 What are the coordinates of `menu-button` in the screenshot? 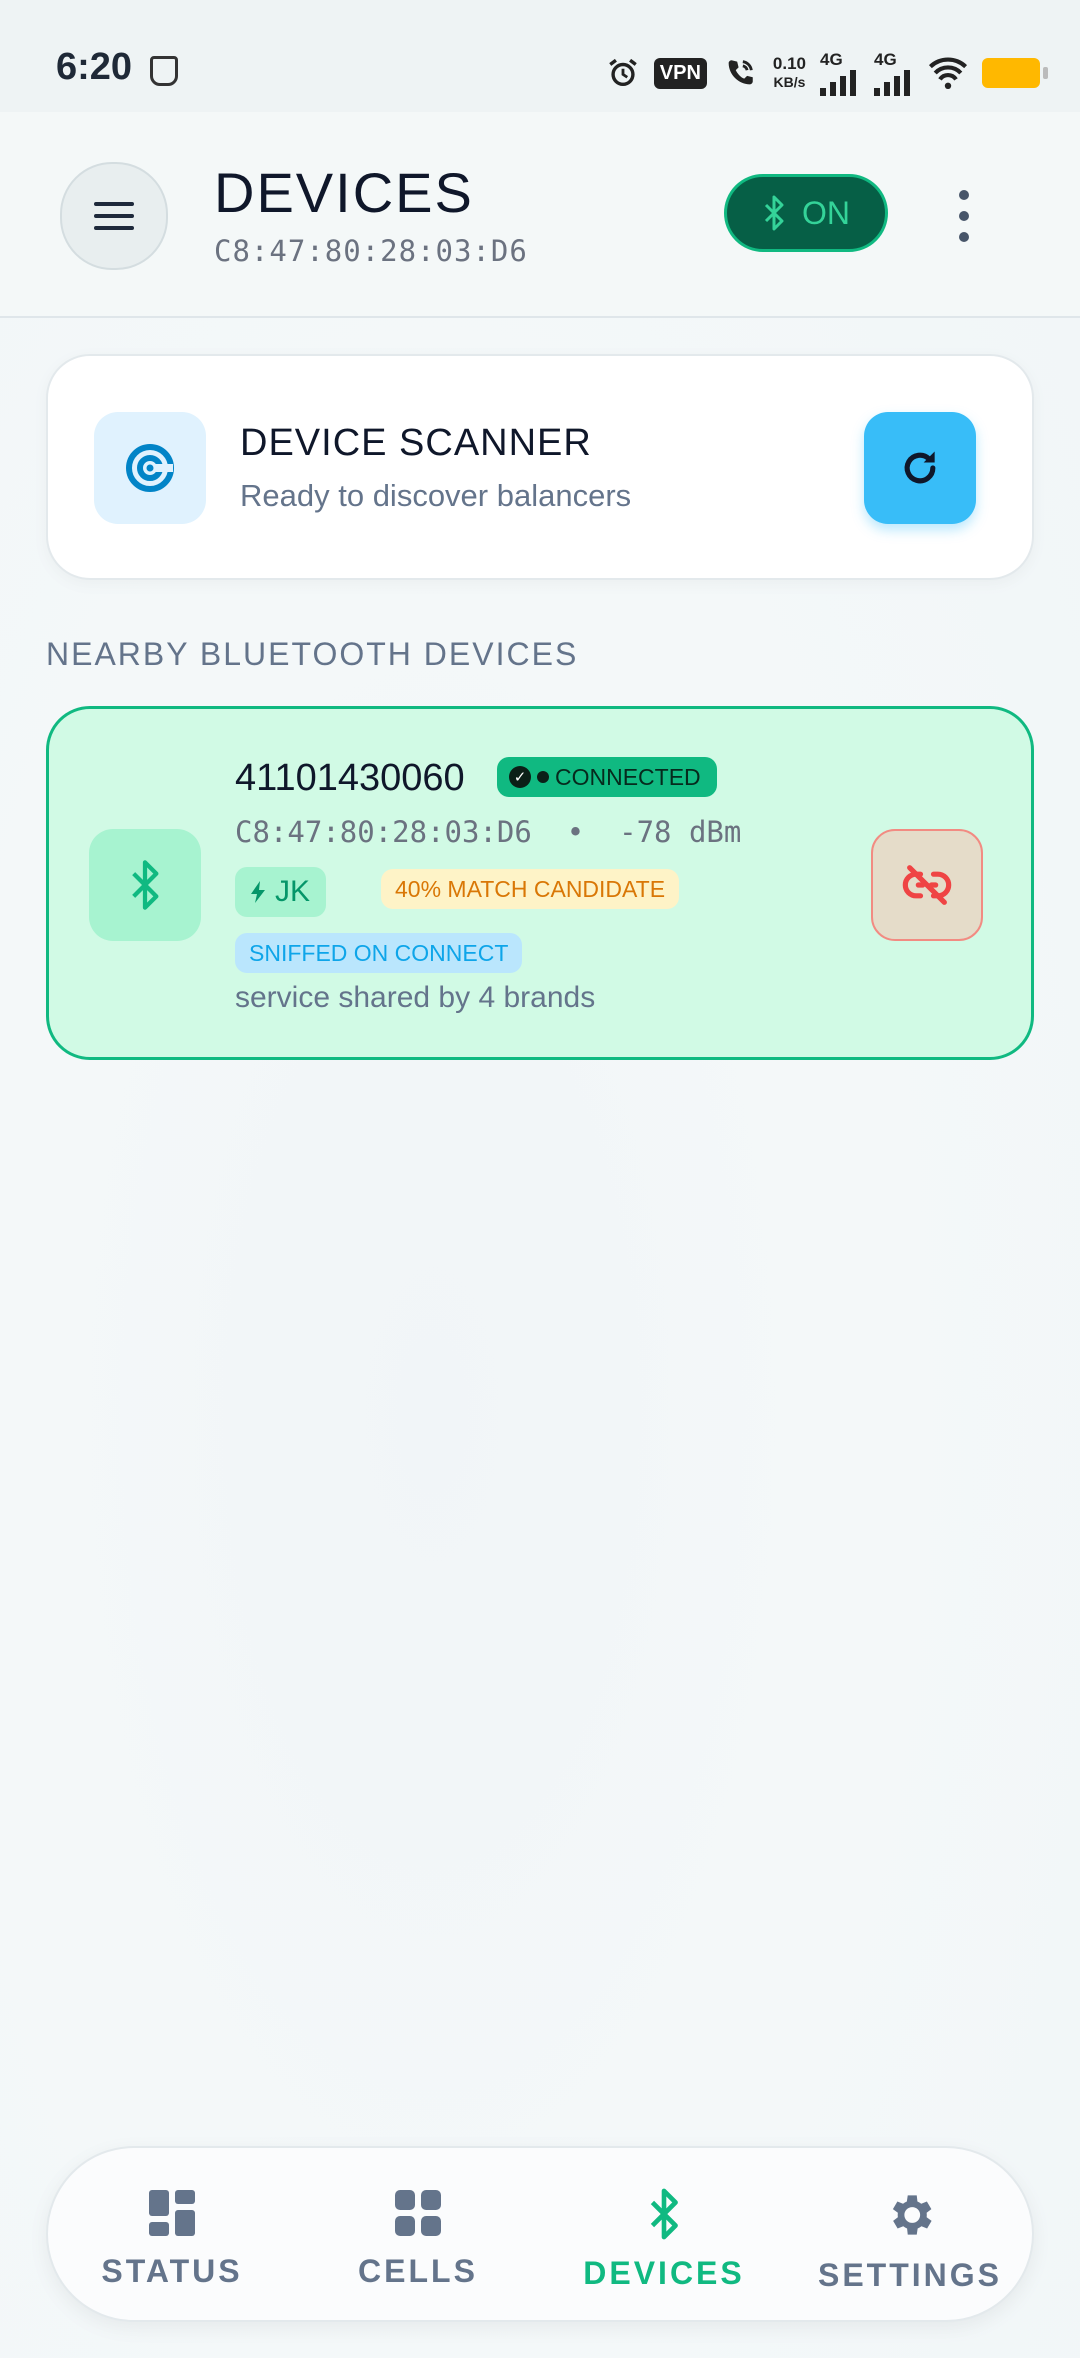 It's located at (114, 216).